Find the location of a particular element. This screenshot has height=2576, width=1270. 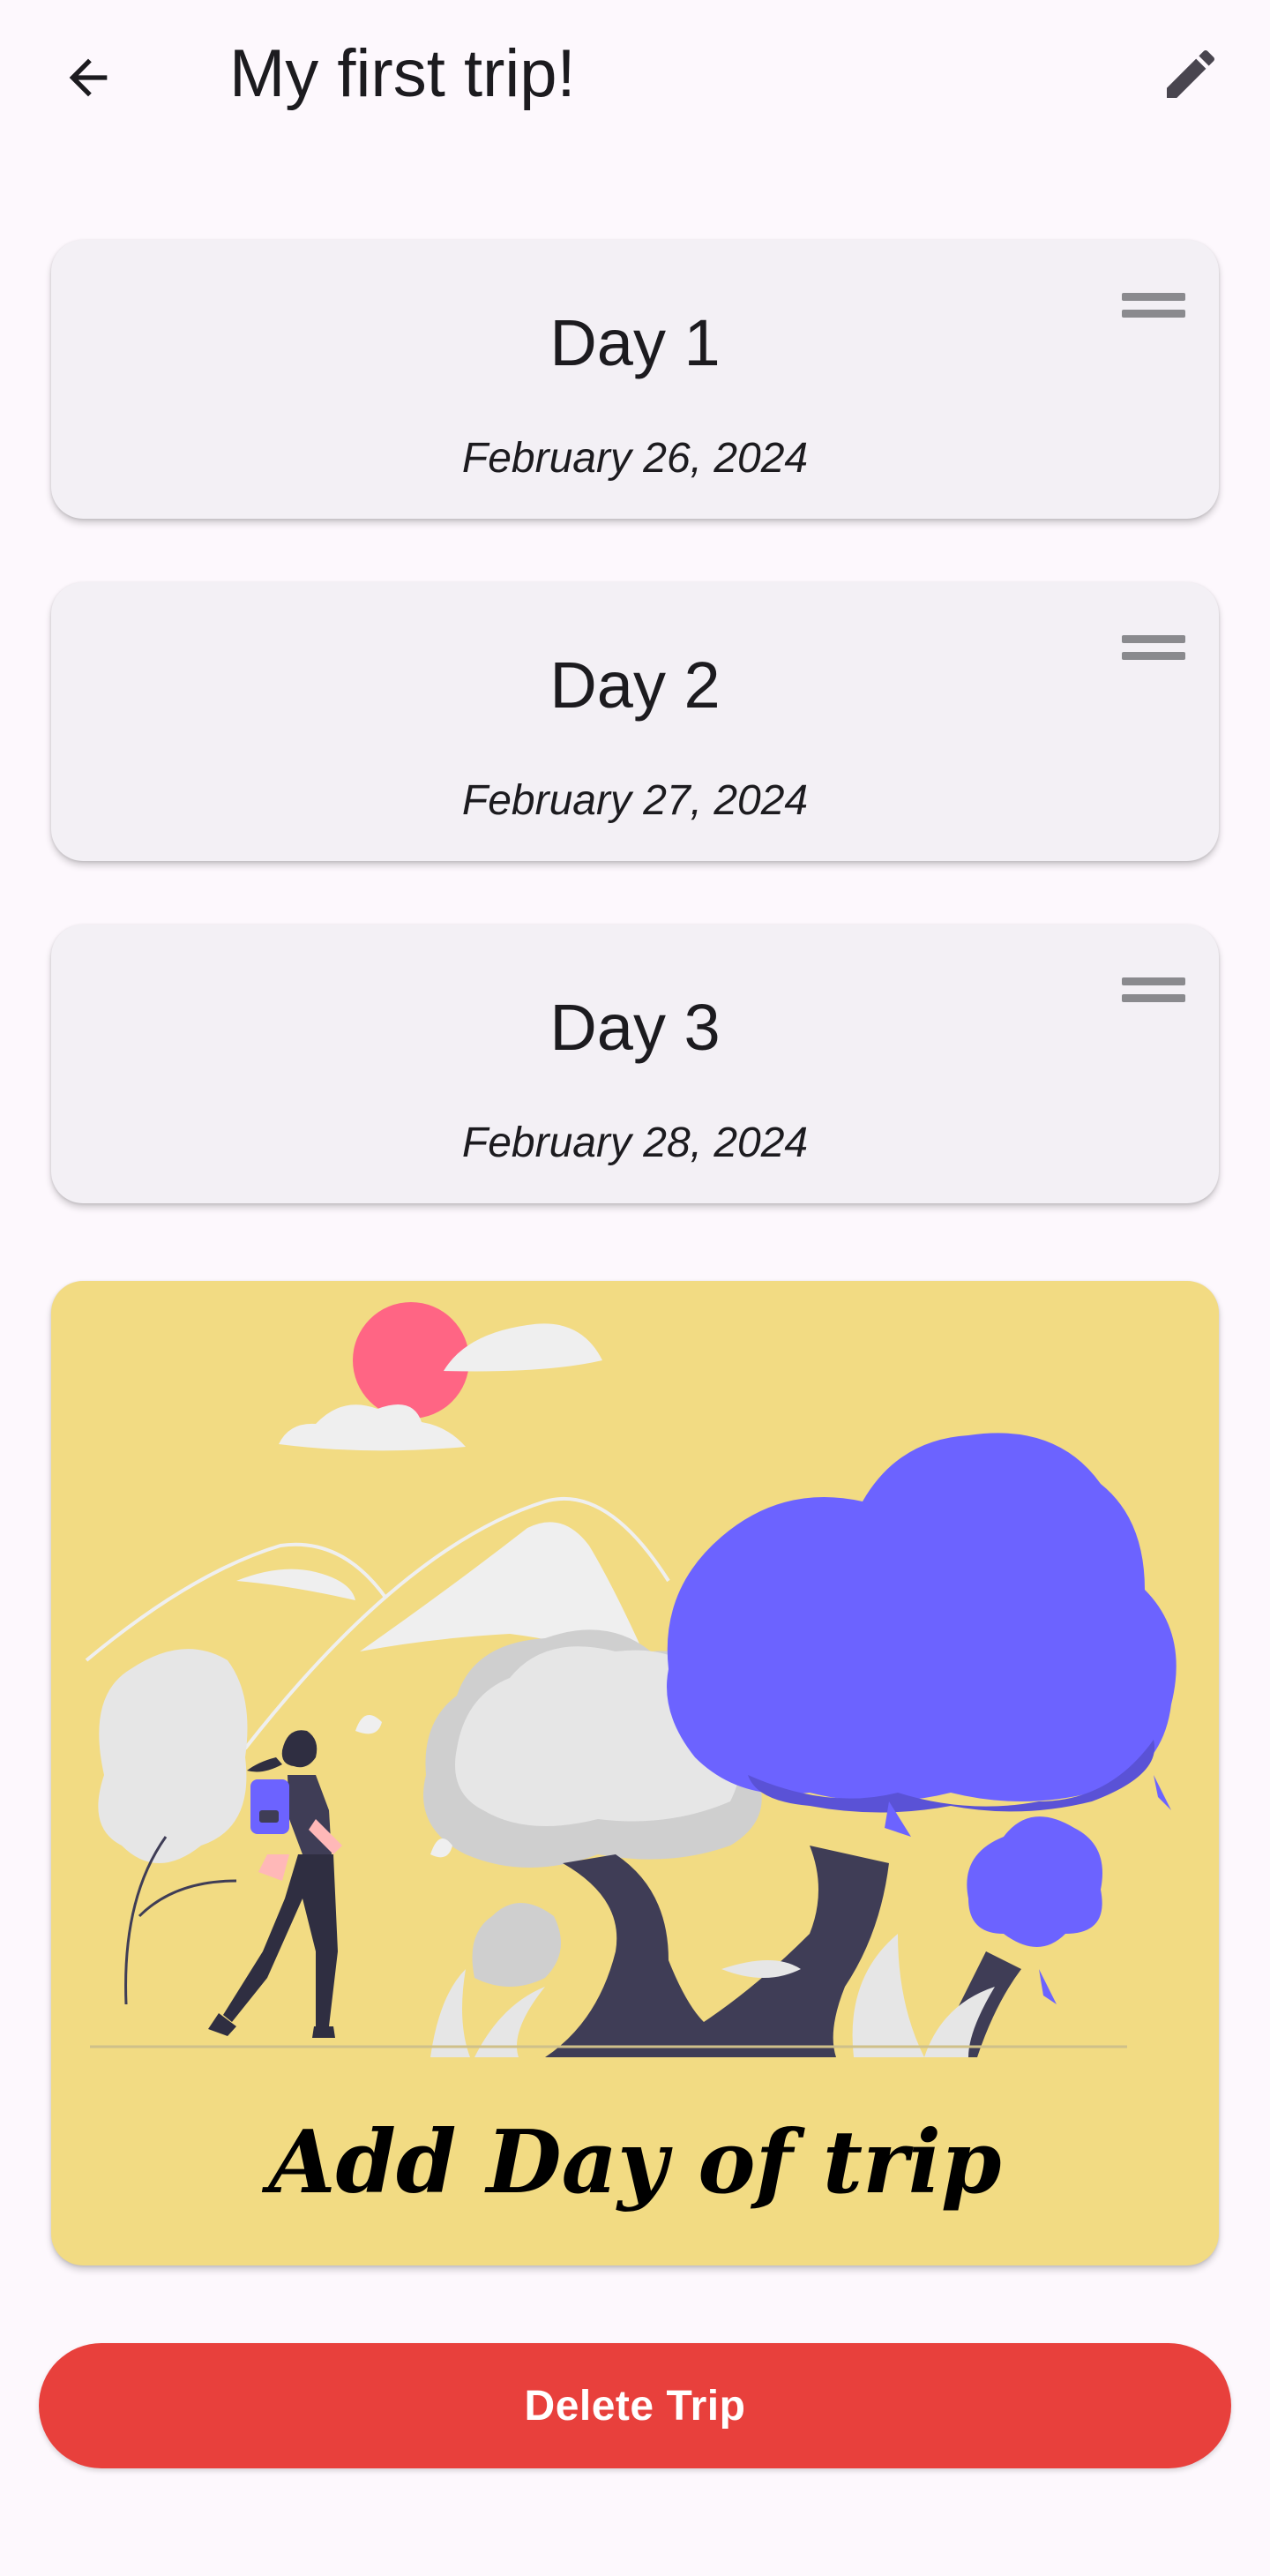

page-title: My first trip! is located at coordinates (402, 74).